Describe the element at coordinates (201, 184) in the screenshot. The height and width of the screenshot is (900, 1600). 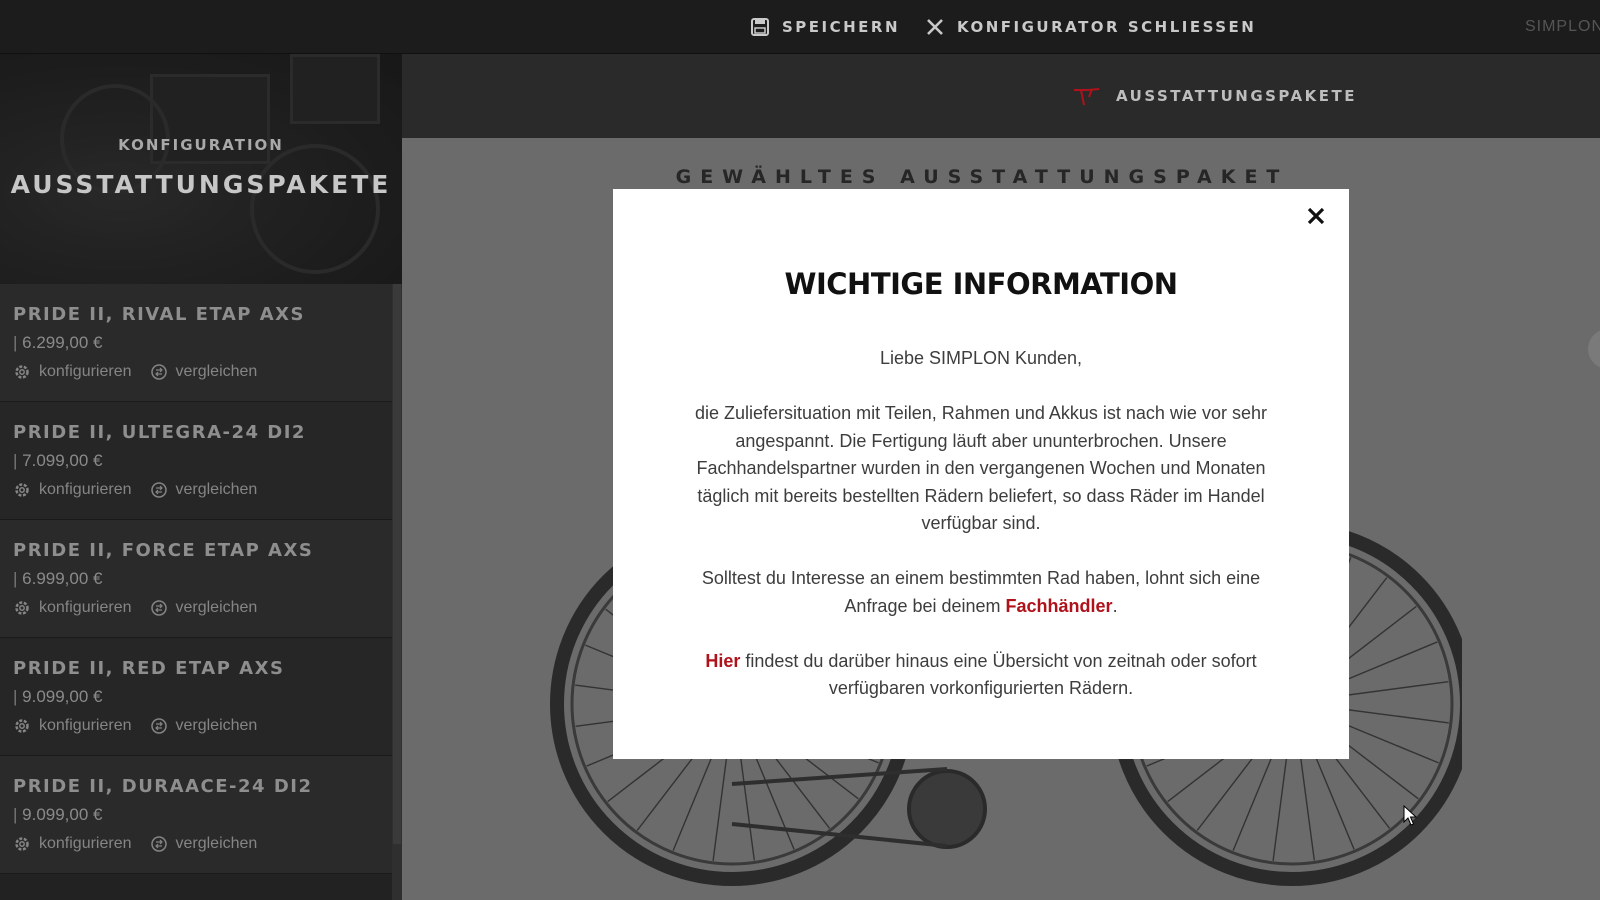
I see `hero-title: AUSSTATTUNGSPAKETE` at that location.